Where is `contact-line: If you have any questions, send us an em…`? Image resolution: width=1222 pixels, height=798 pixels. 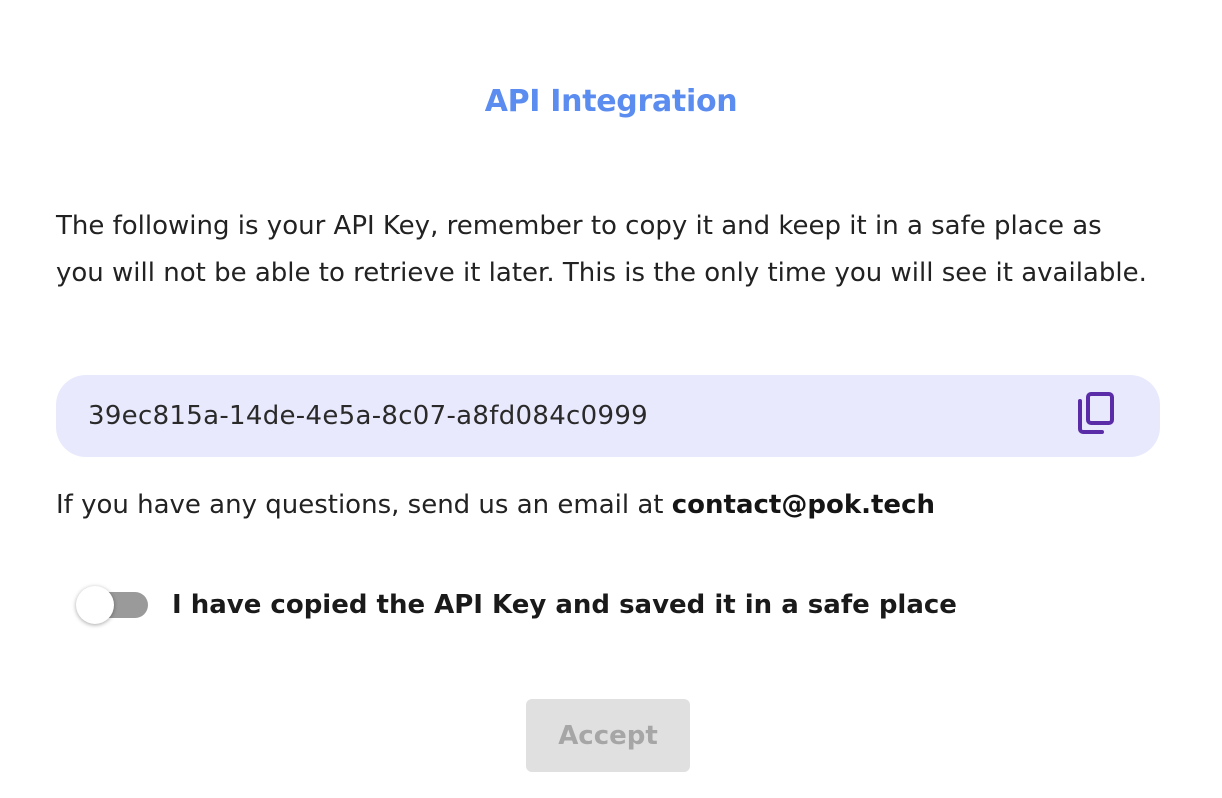 contact-line: If you have any questions, send us an em… is located at coordinates (495, 505).